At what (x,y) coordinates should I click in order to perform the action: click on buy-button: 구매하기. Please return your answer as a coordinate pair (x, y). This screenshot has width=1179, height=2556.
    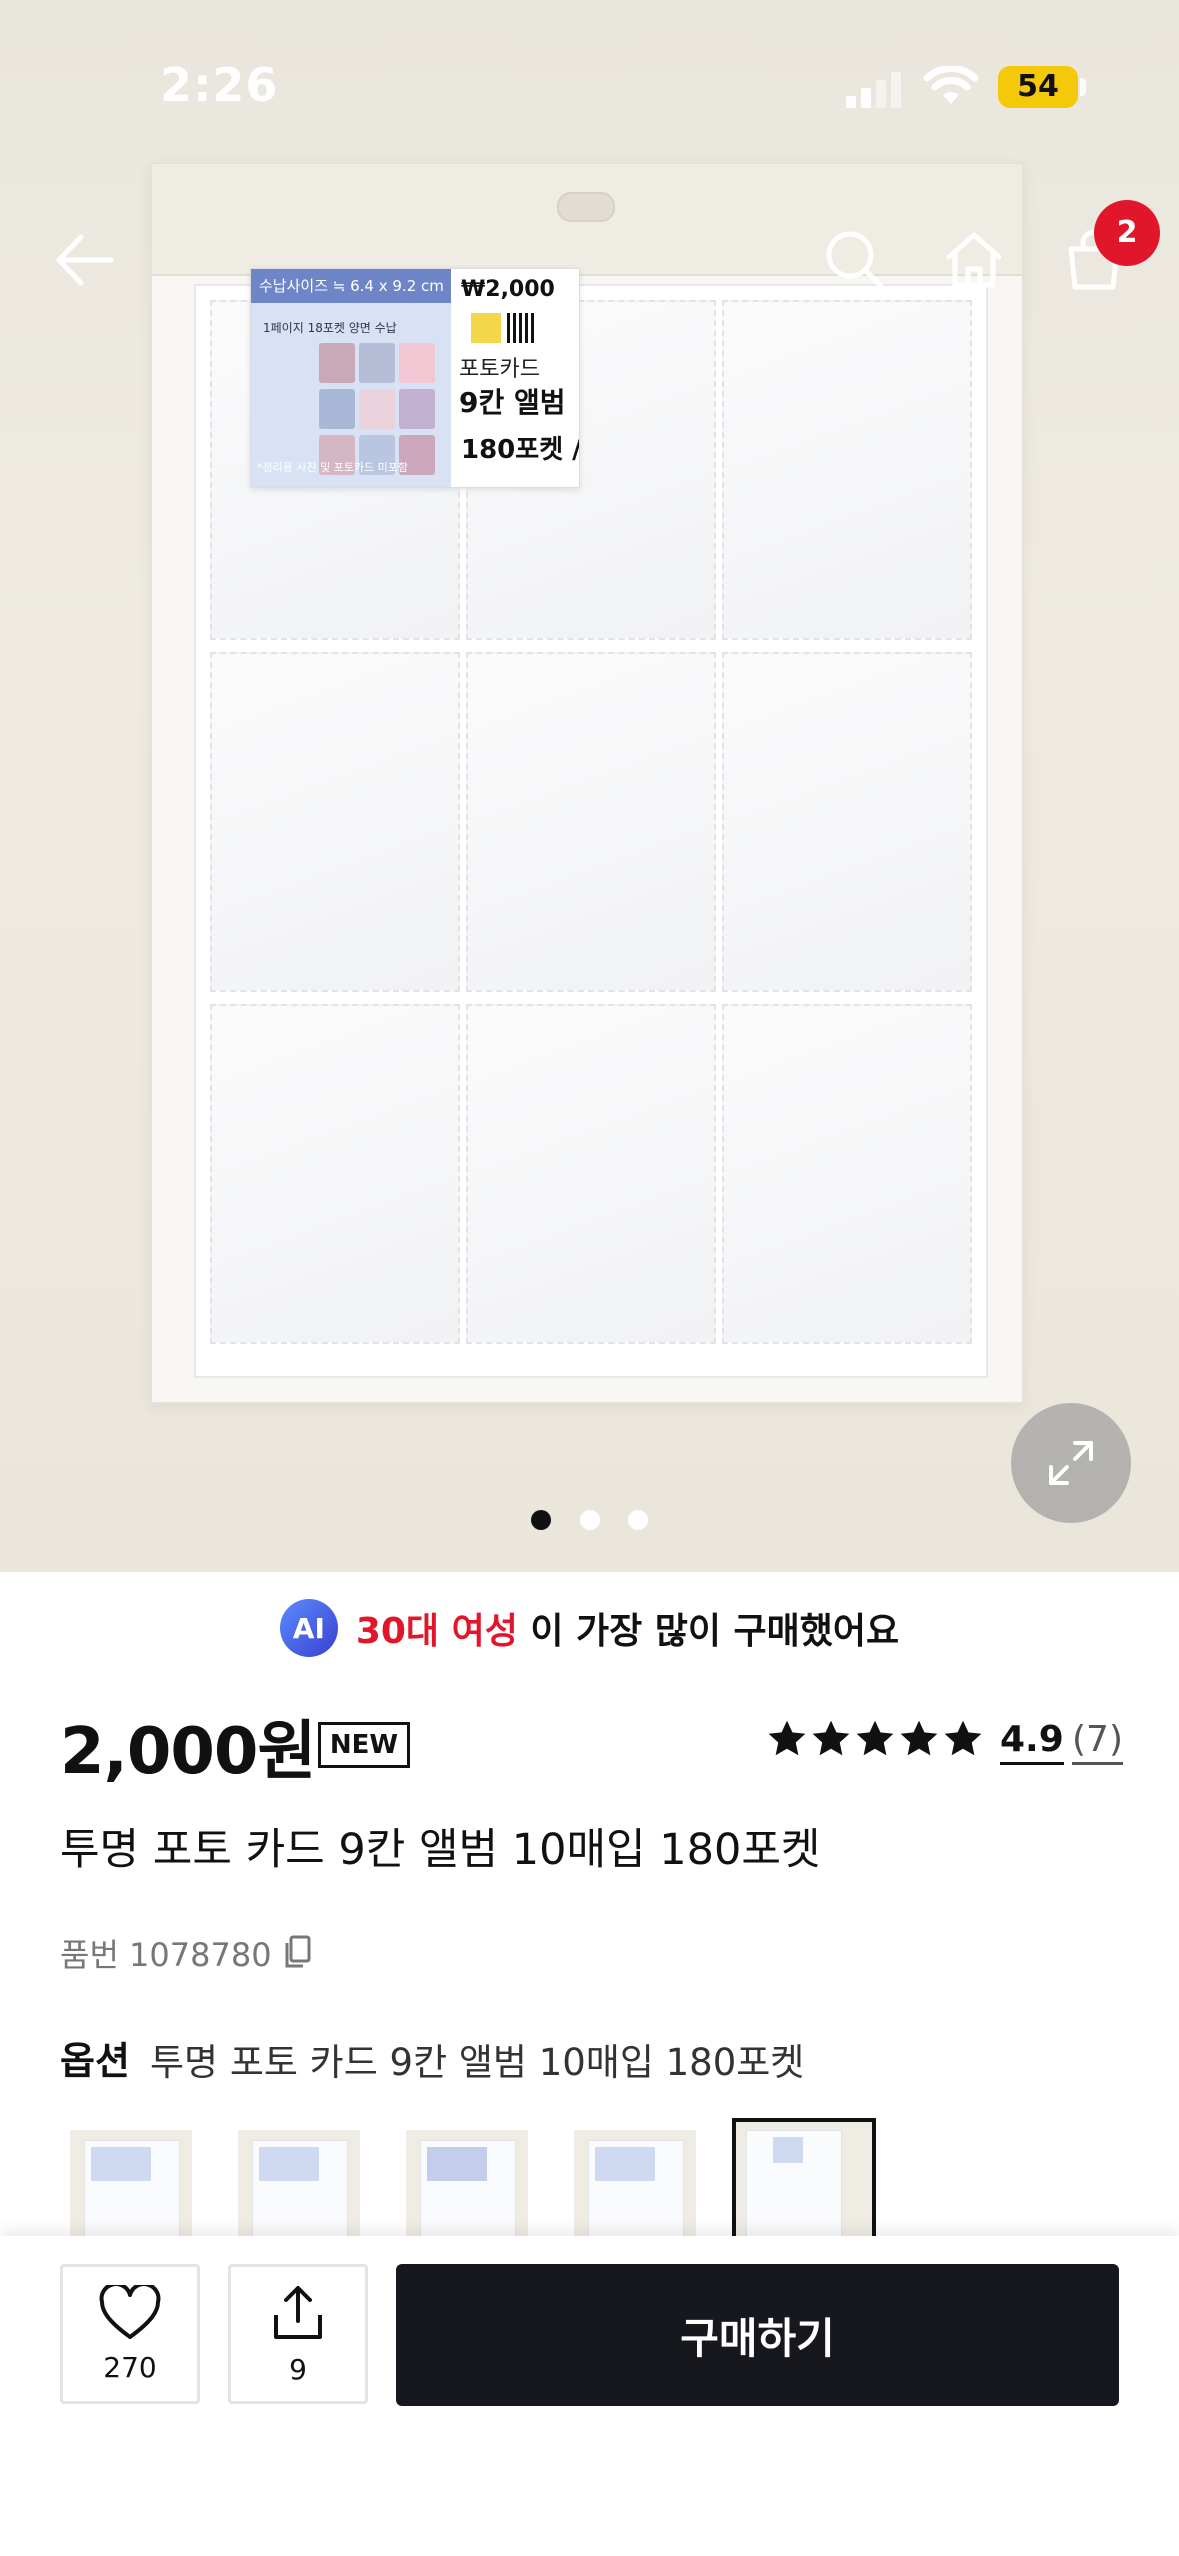
    Looking at the image, I should click on (757, 2335).